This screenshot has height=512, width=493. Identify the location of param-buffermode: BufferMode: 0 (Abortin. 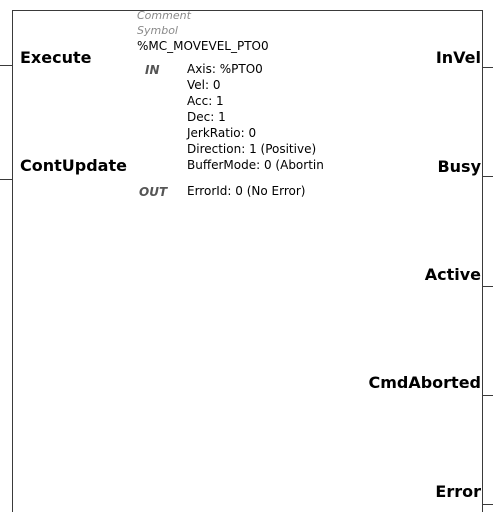
(255, 165).